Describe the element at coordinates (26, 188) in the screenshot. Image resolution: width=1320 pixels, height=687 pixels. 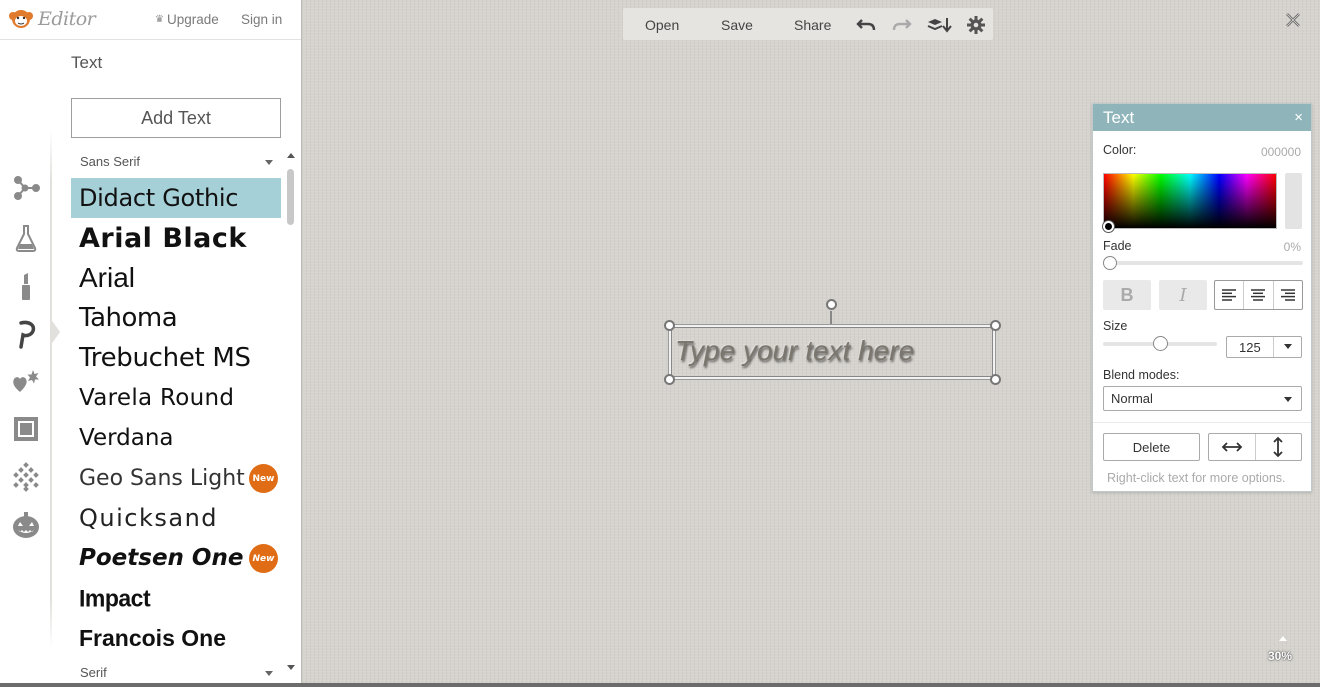
I see `effects-icon` at that location.